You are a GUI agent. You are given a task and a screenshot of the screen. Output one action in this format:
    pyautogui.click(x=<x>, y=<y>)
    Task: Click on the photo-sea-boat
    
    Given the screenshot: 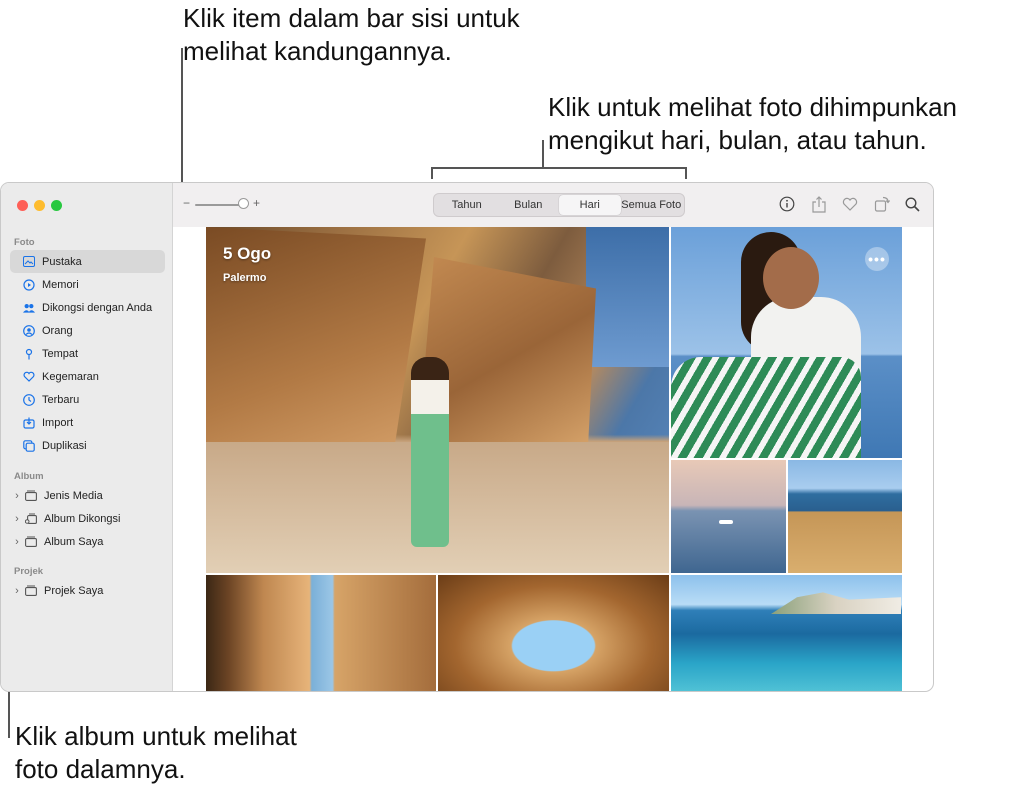 What is the action you would take?
    pyautogui.click(x=728, y=516)
    